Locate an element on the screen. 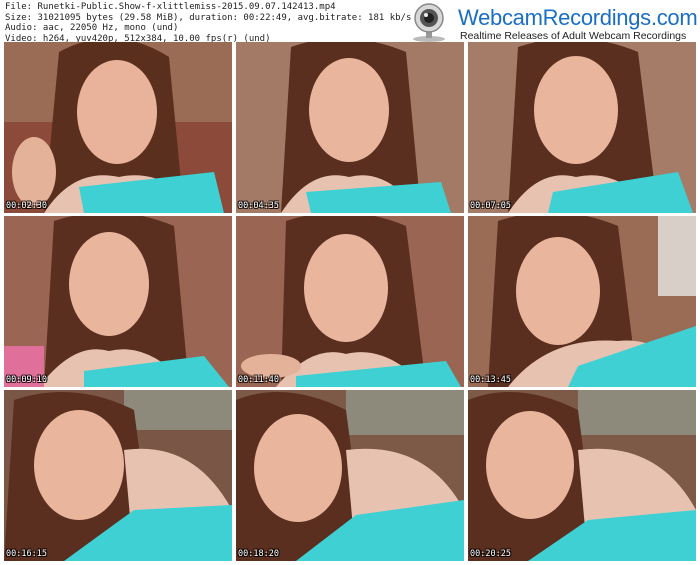 This screenshot has width=700, height=565. thumbnail: 00:07:05 is located at coordinates (582, 127).